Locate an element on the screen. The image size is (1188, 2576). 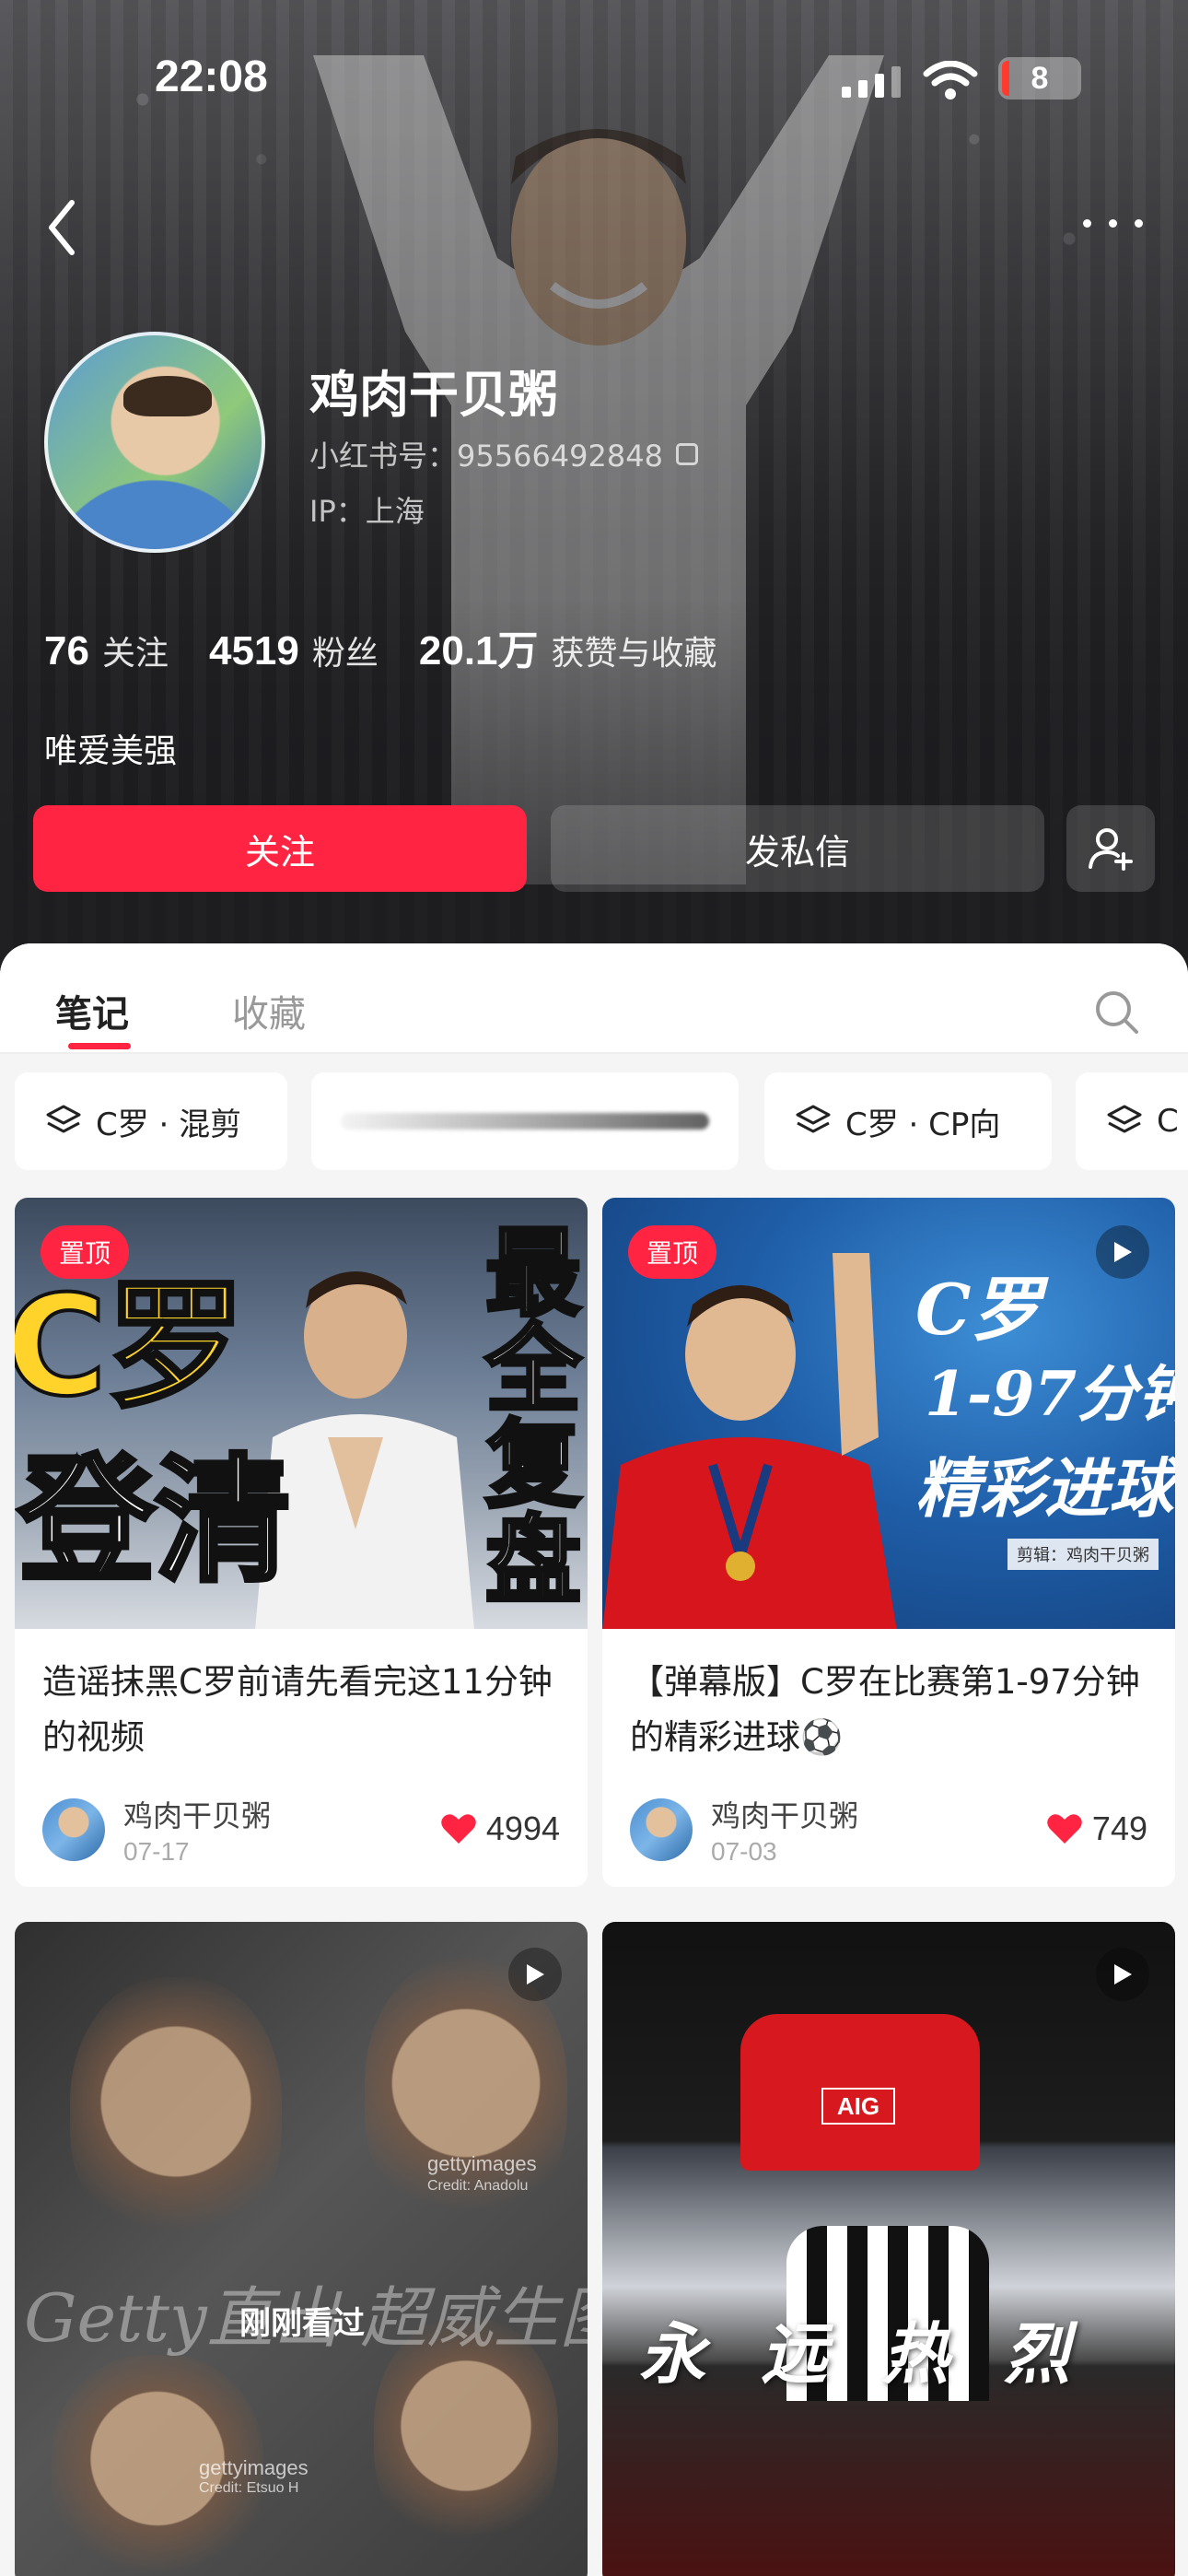
photo-credit: Credit: Anadolu is located at coordinates (478, 2186).